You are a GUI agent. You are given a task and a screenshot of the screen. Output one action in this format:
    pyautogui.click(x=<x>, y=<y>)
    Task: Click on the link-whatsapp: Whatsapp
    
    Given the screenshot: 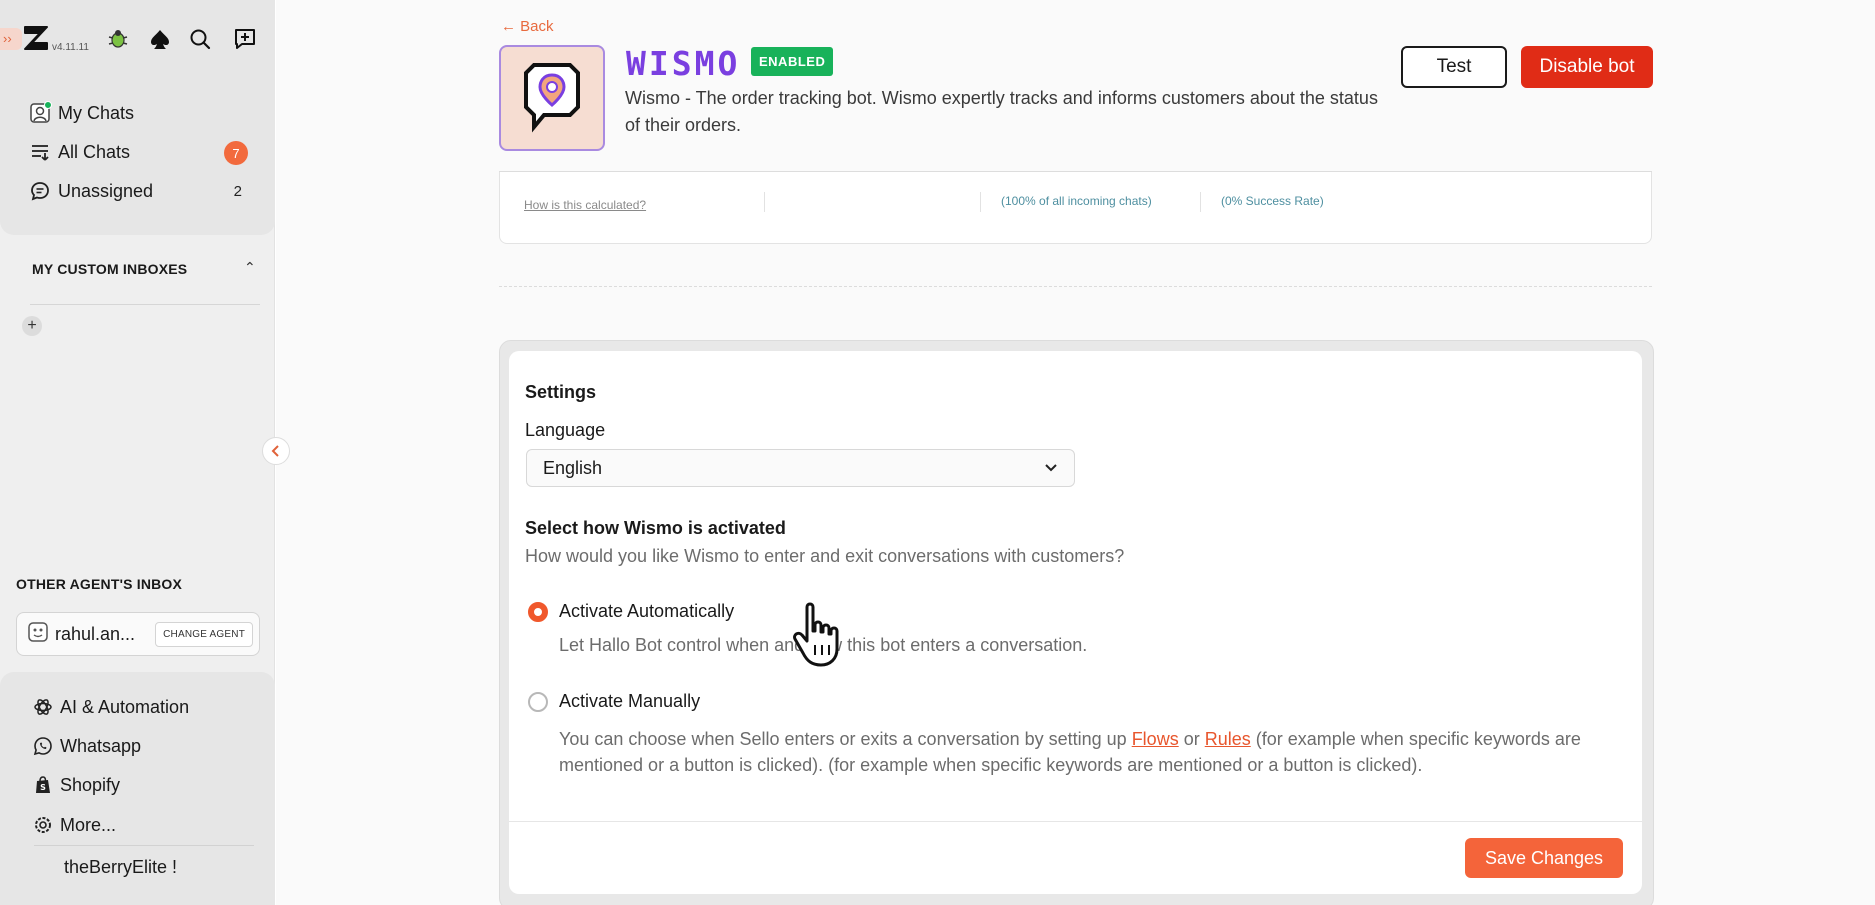 What is the action you would take?
    pyautogui.click(x=86, y=746)
    